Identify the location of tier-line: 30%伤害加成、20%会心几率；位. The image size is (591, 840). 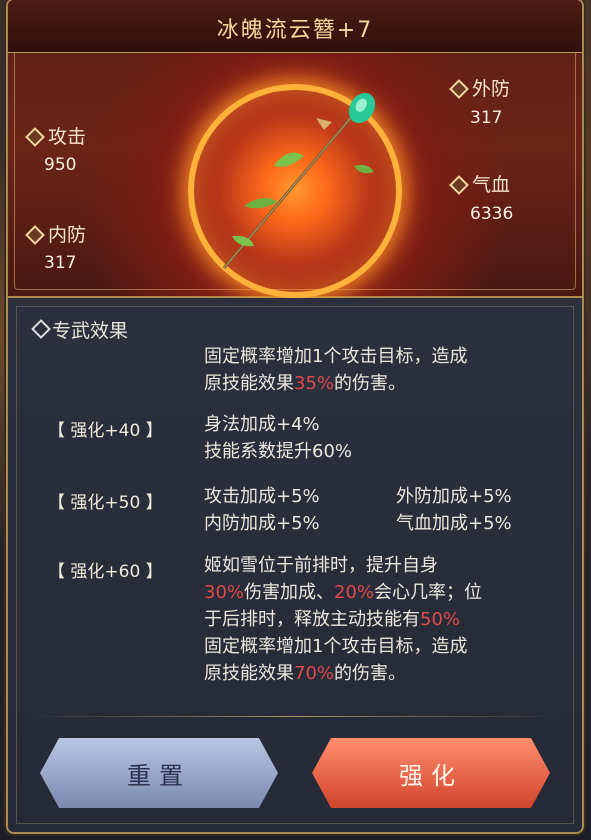
(343, 593).